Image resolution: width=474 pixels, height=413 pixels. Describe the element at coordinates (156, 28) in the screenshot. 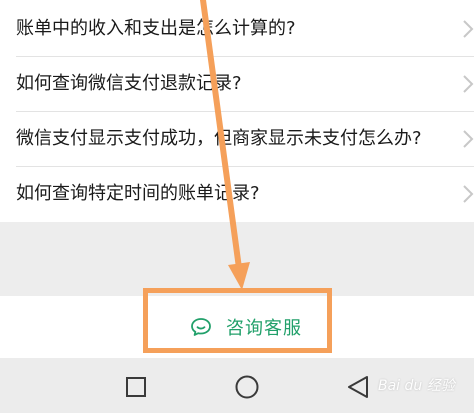

I see `faq-item-label: 账单中的收入和支出是怎么计算的?` at that location.